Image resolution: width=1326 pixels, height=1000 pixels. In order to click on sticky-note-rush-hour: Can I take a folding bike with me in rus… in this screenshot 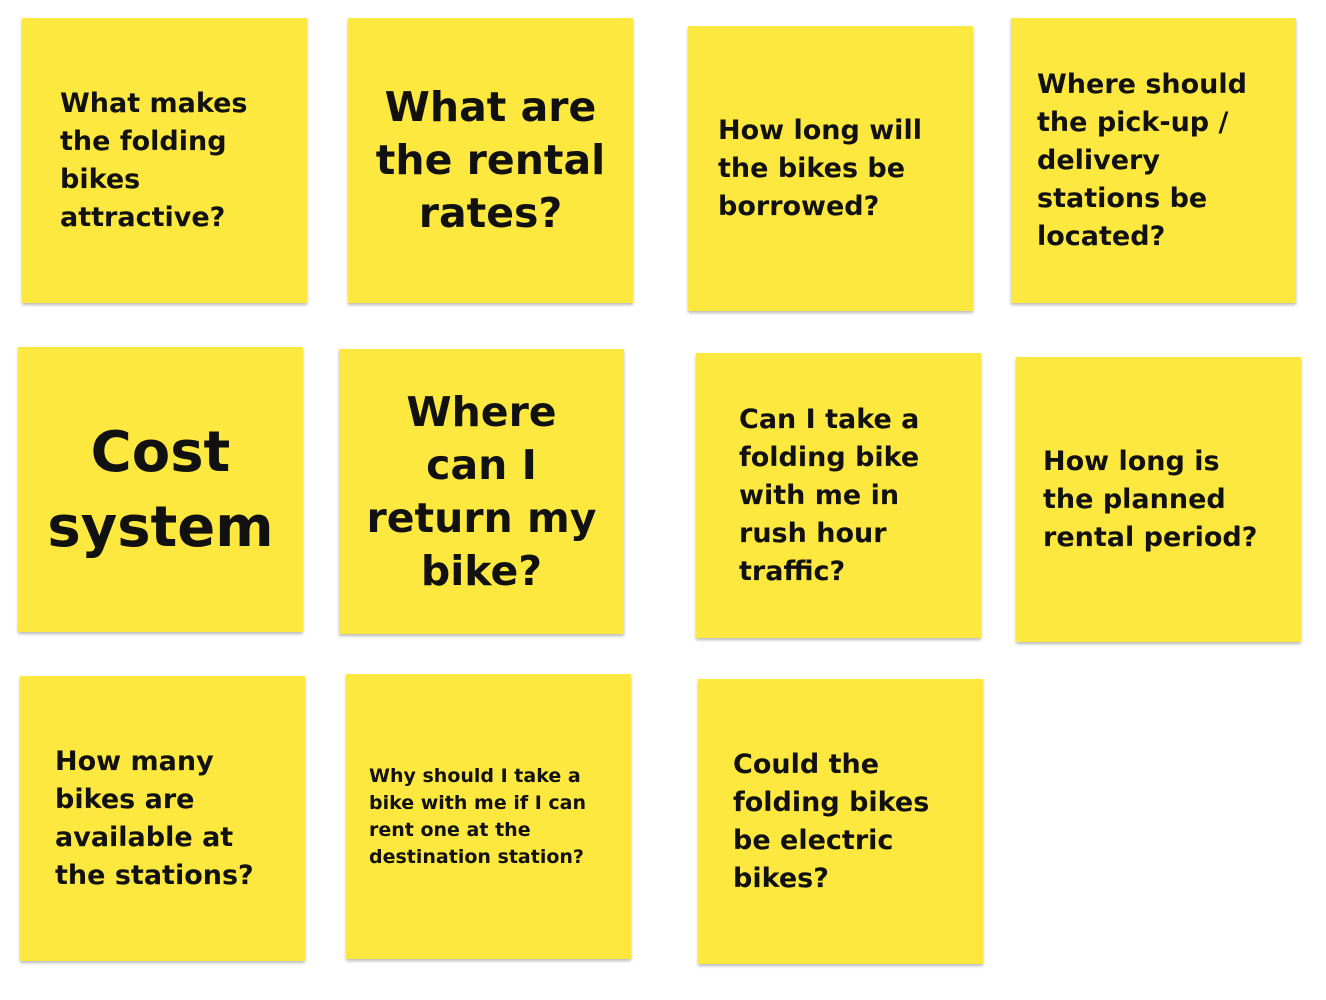, I will do `click(838, 495)`.